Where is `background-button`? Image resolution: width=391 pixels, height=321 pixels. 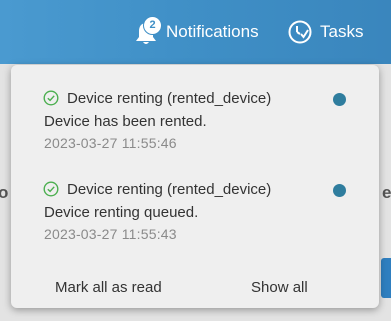
background-button is located at coordinates (386, 278).